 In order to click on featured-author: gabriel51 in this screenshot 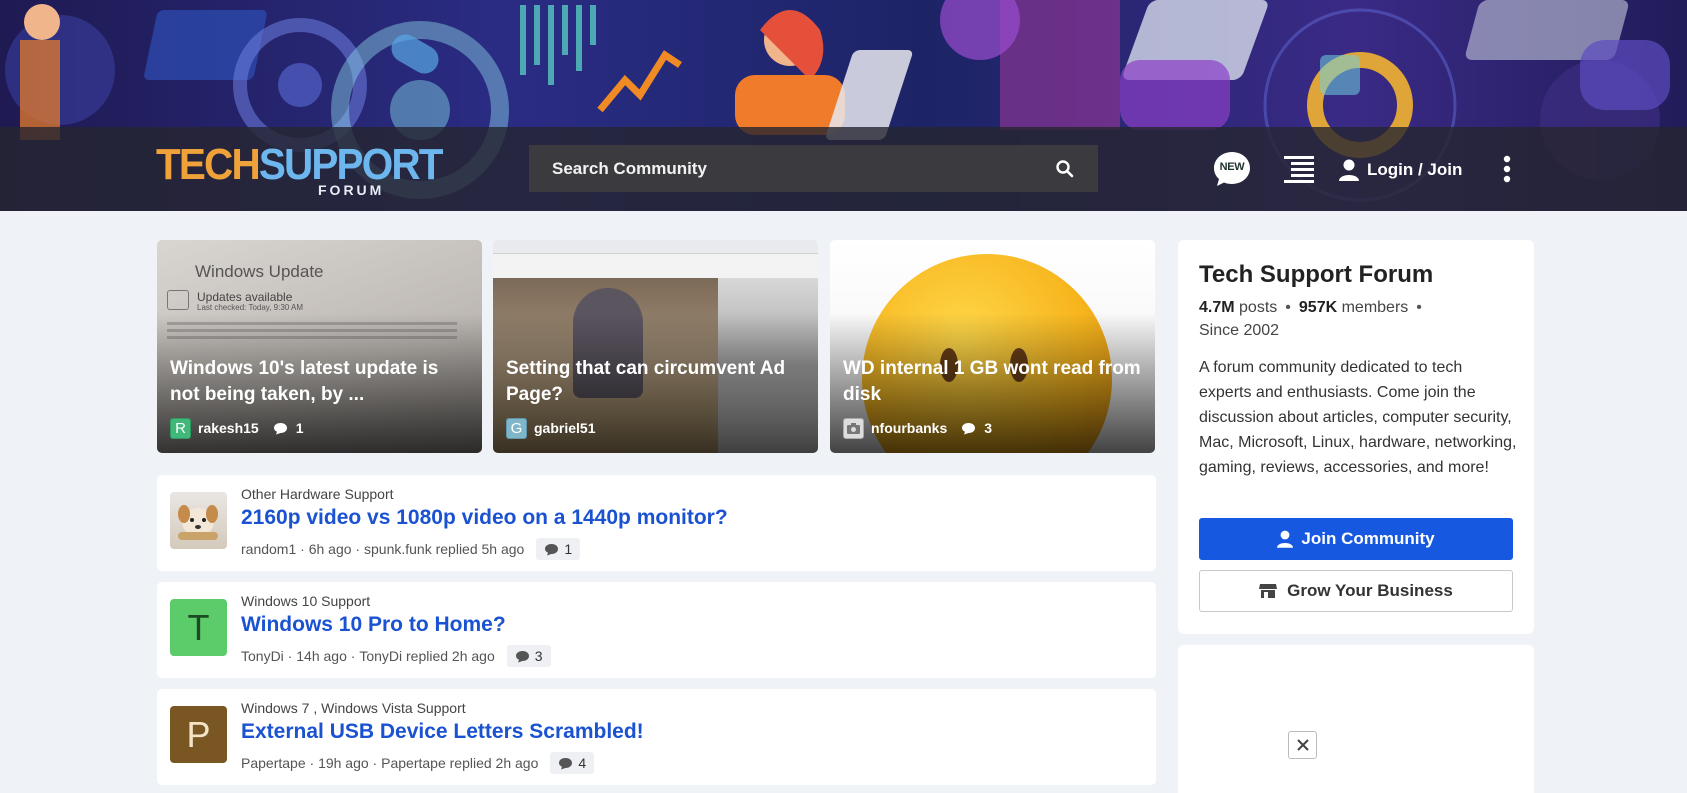, I will do `click(564, 428)`.